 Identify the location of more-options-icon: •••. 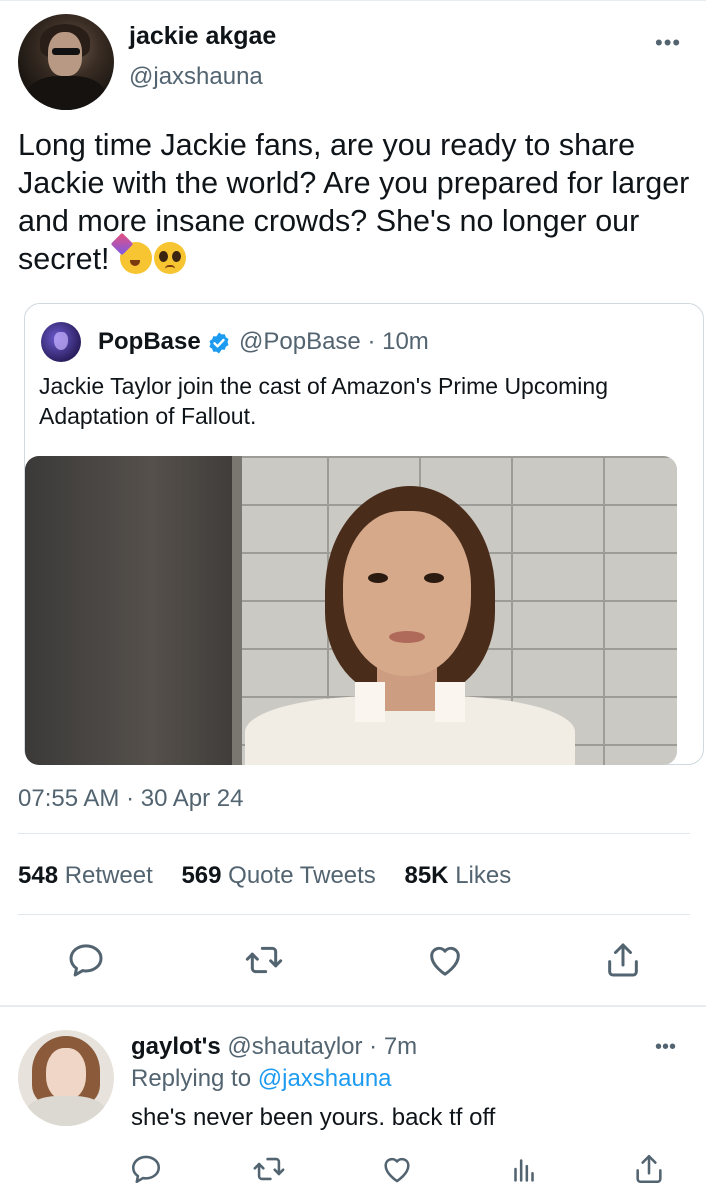
(668, 43).